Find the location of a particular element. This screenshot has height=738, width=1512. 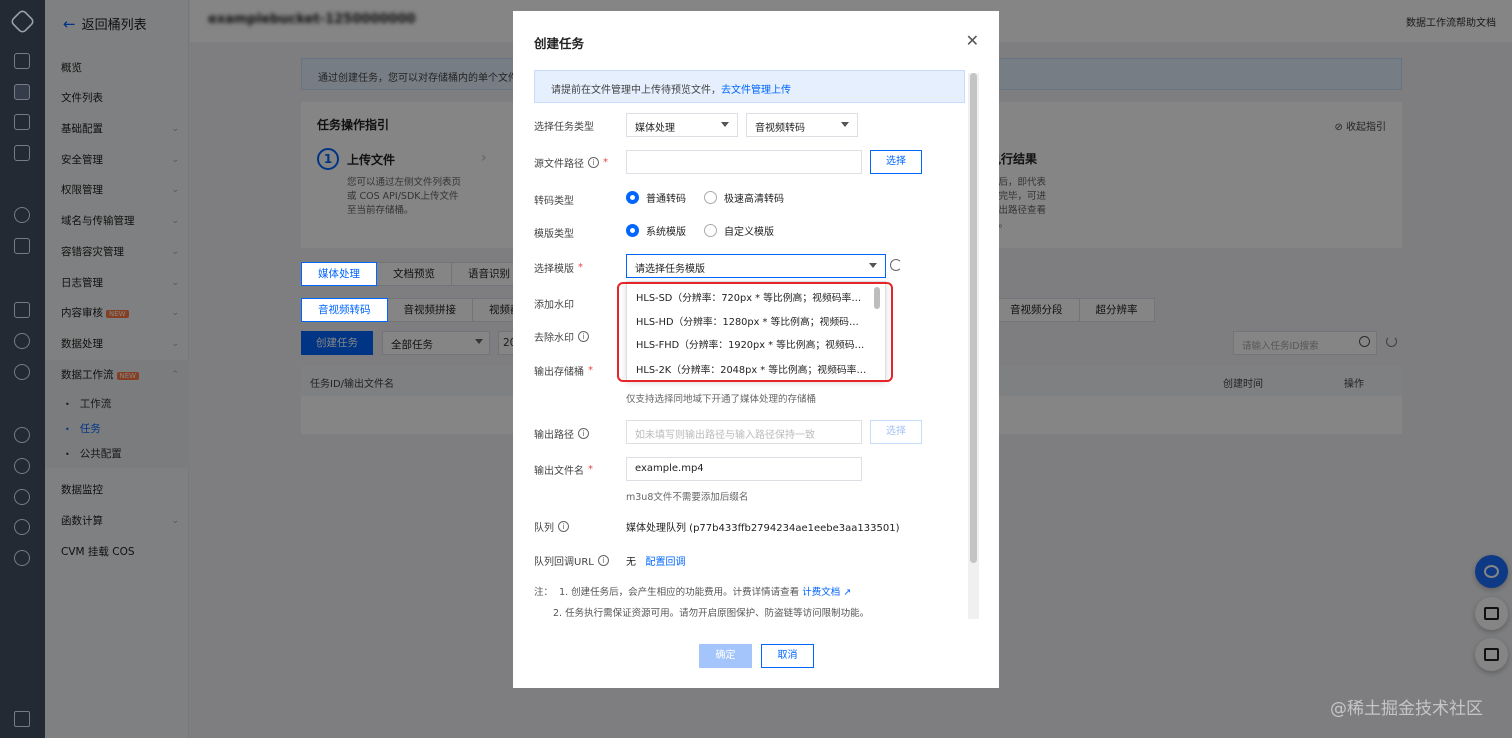

billing-icon is located at coordinates (22, 558).